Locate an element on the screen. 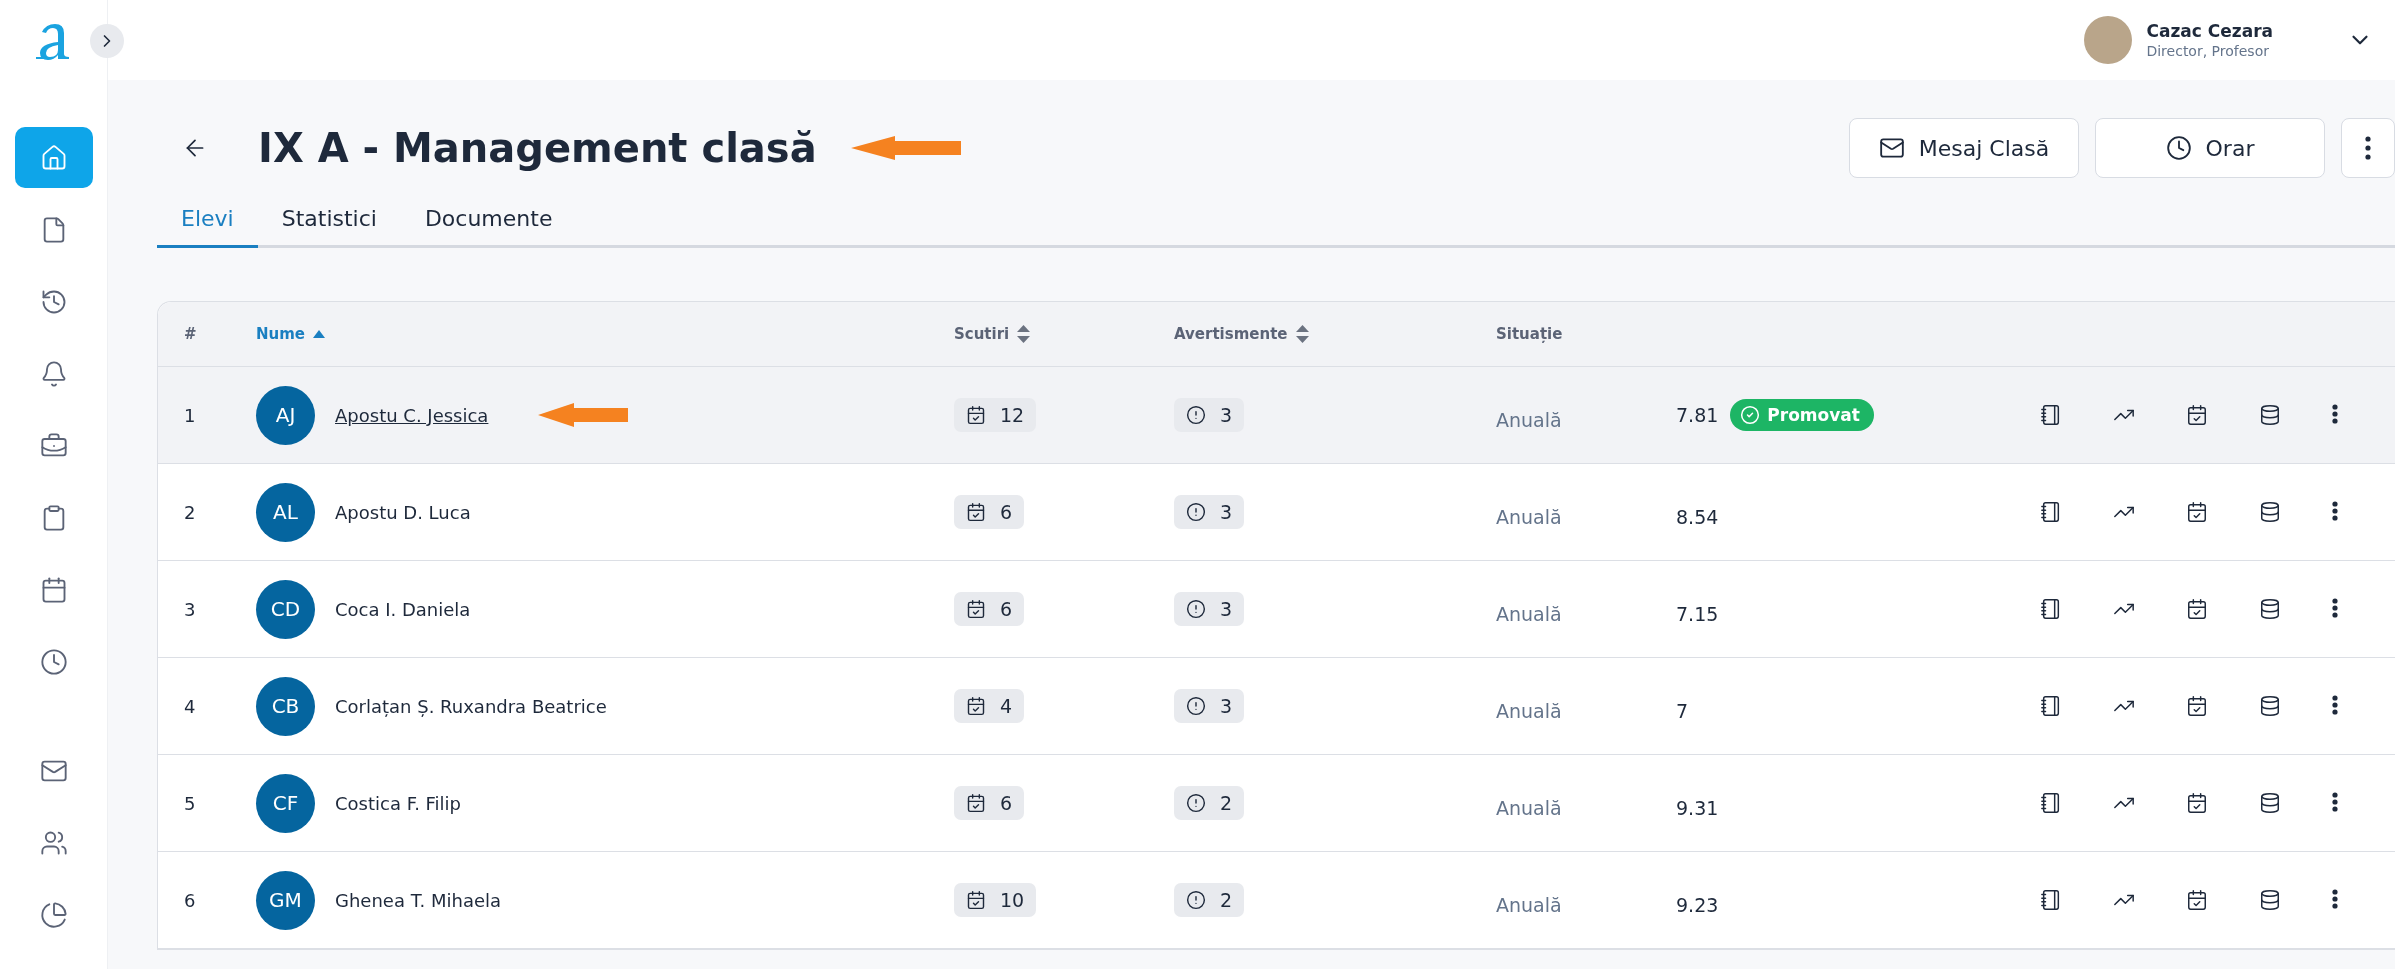 This screenshot has width=2395, height=969. warnings-count: 2 is located at coordinates (1209, 803).